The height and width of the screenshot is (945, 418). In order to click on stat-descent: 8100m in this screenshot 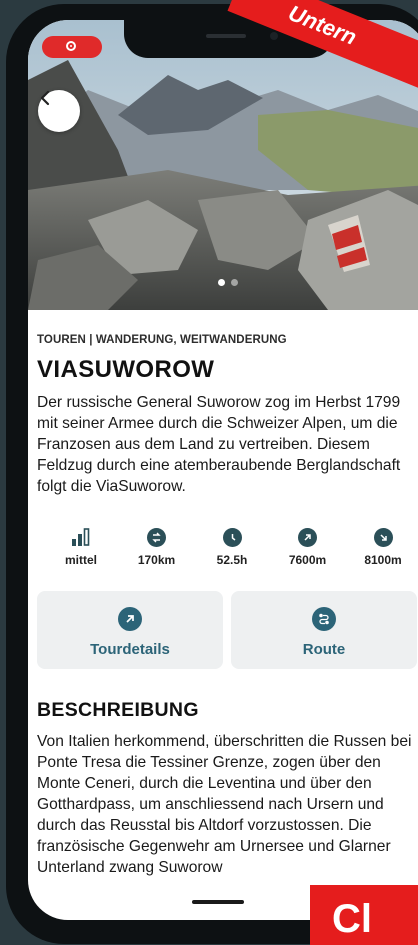, I will do `click(383, 547)`.